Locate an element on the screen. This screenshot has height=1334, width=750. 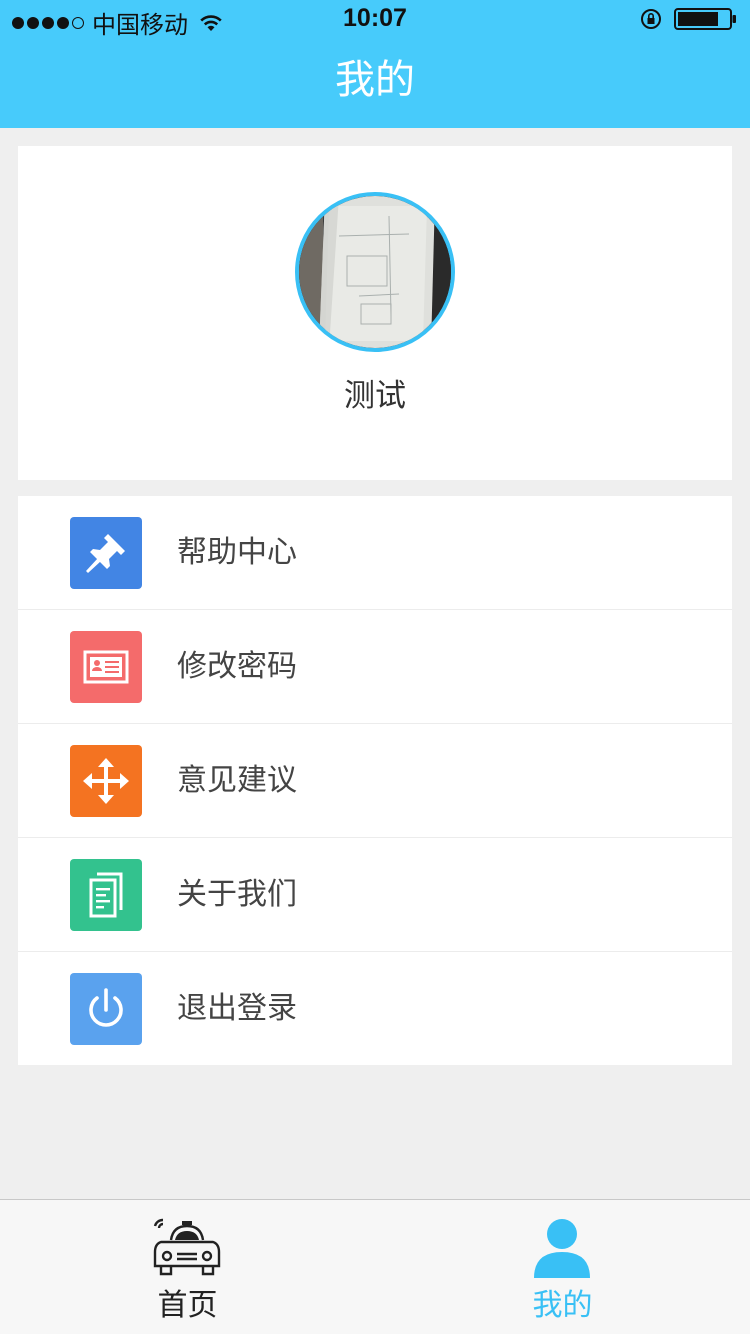
status-right is located at coordinates (689, 19).